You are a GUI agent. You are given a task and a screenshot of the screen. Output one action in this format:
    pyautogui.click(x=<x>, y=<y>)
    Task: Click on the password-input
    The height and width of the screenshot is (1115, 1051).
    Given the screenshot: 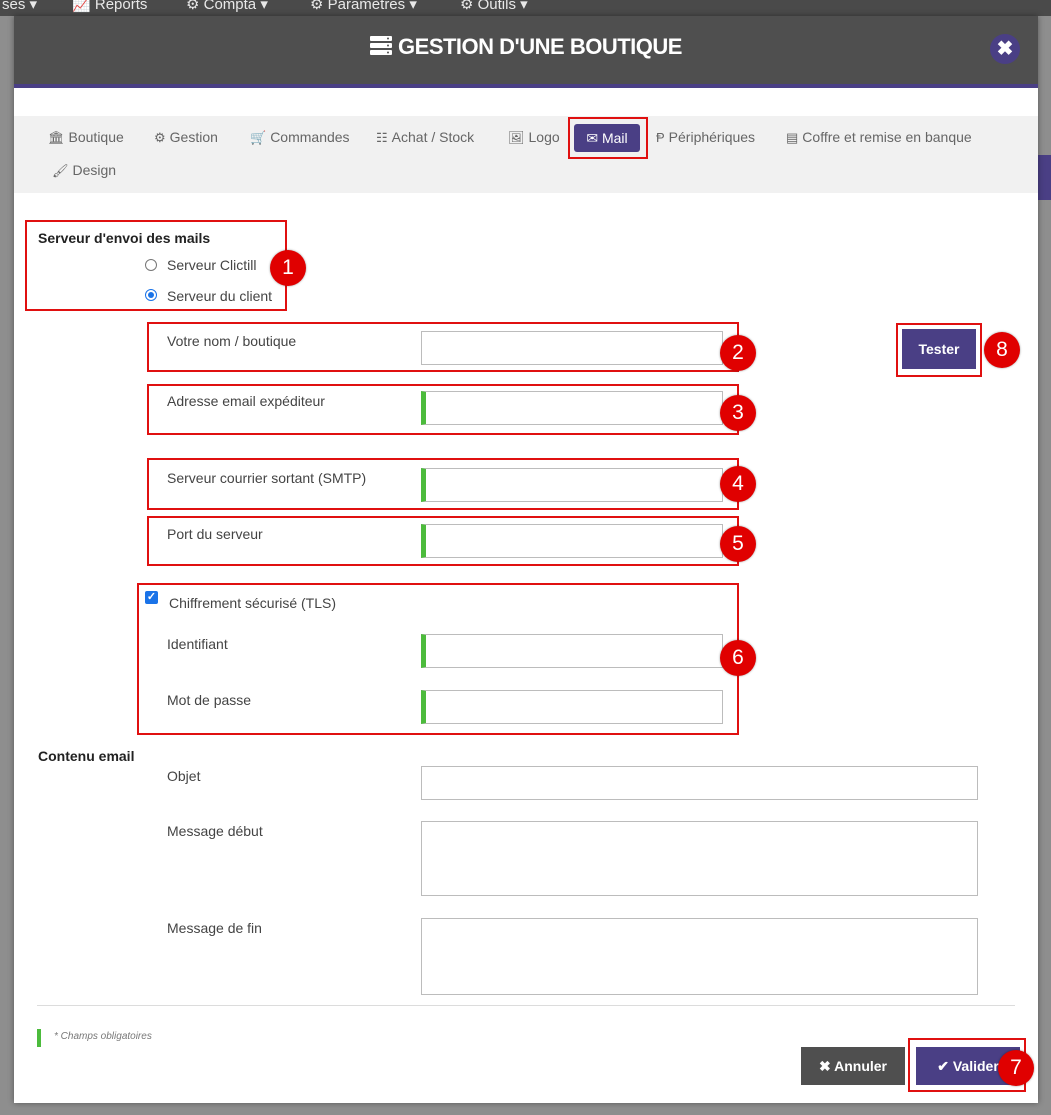 What is the action you would take?
    pyautogui.click(x=572, y=707)
    